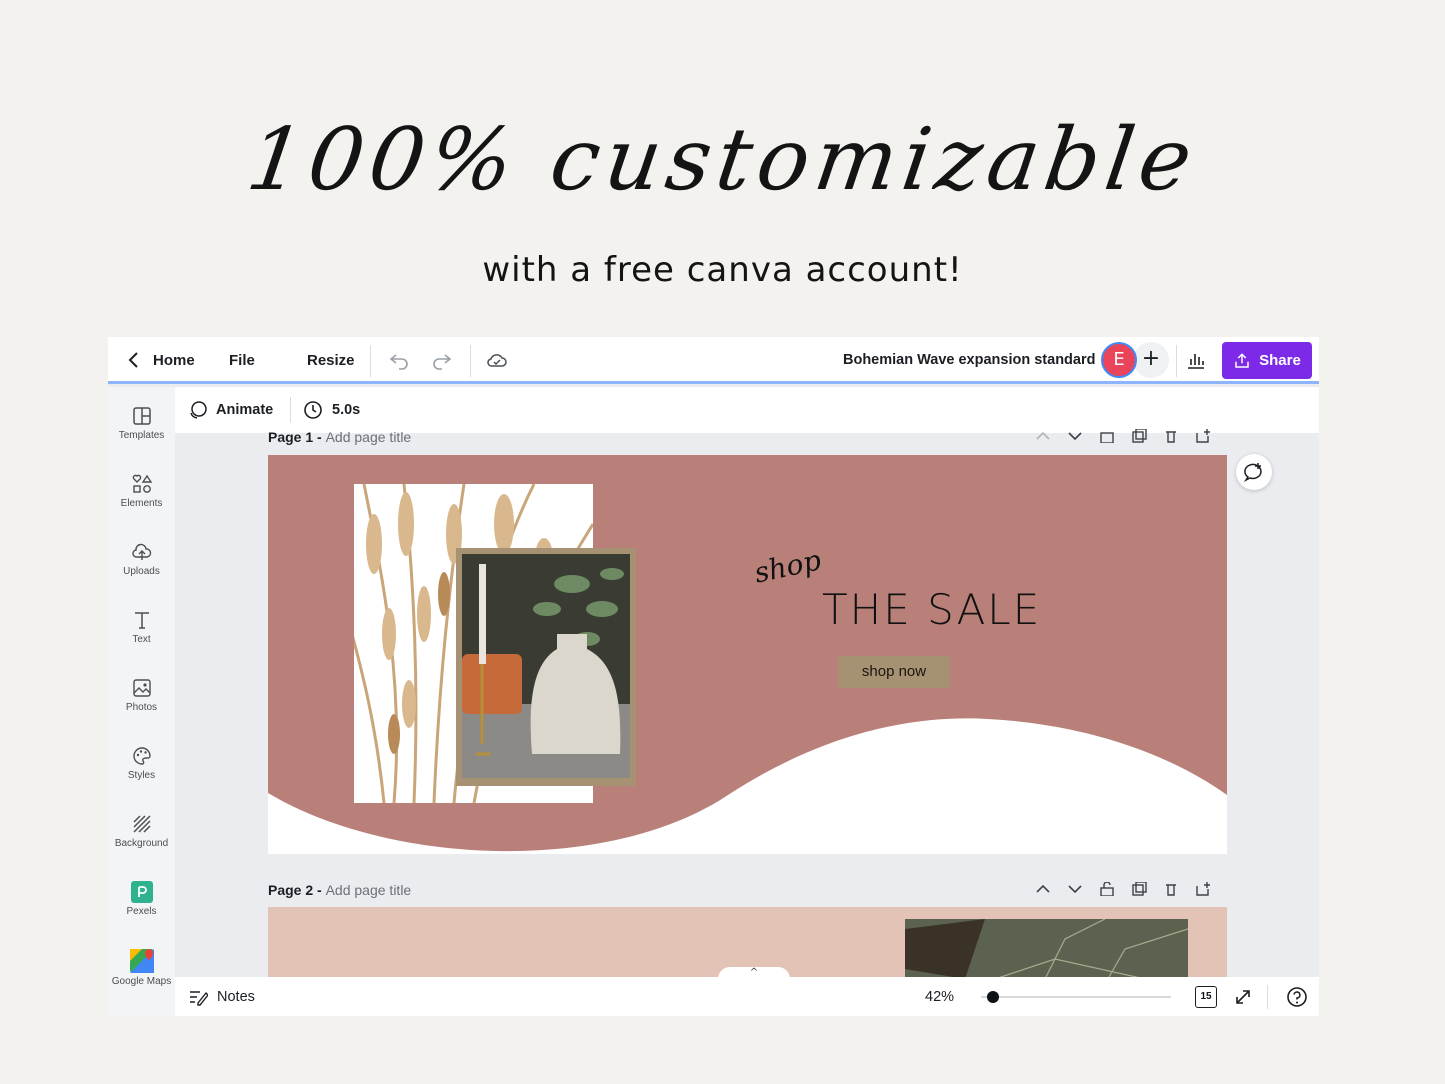 The height and width of the screenshot is (1084, 1445). I want to click on redo-icon, so click(442, 360).